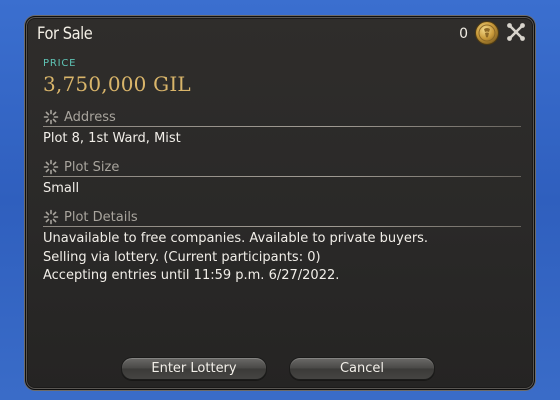  What do you see at coordinates (463, 34) in the screenshot?
I see `coin-count: 0` at bounding box center [463, 34].